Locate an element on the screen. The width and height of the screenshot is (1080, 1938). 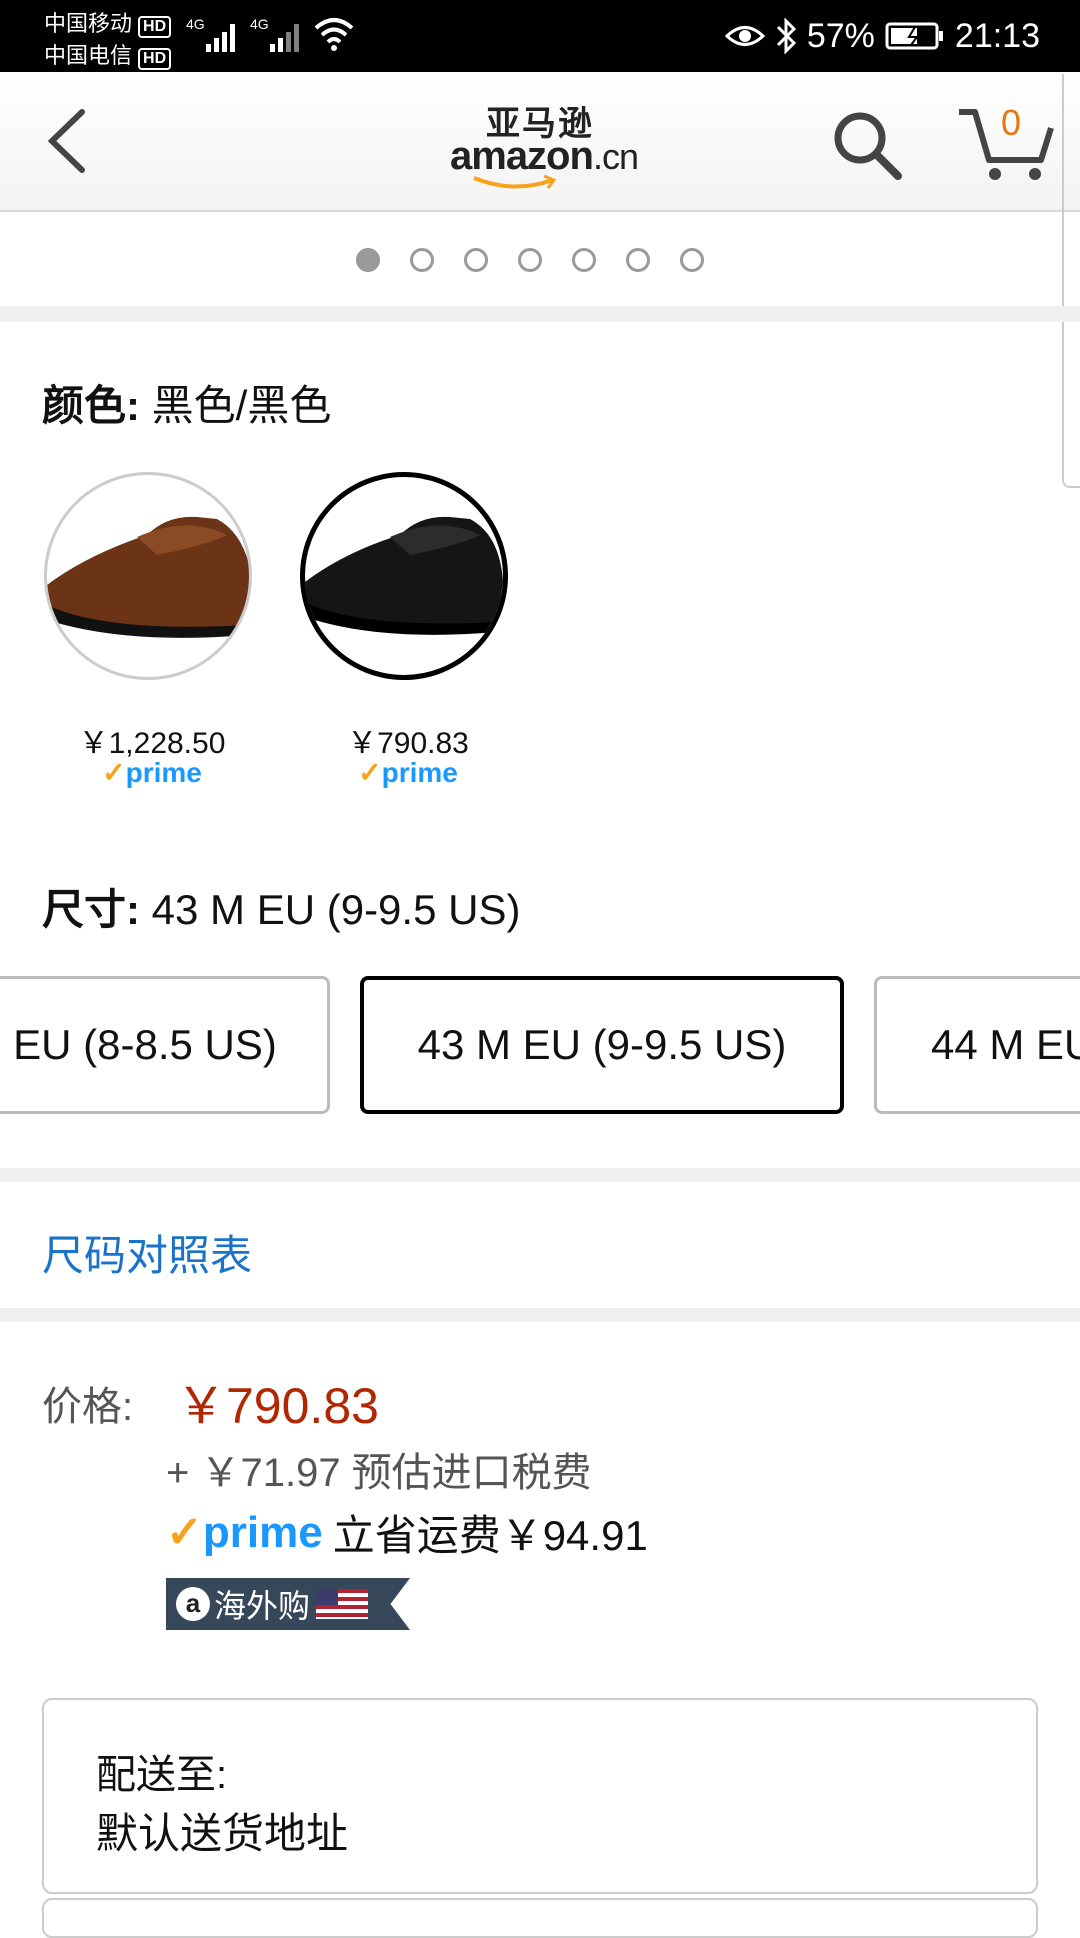
import-tax: + ￥71.97 预估进口税费 is located at coordinates (379, 1473).